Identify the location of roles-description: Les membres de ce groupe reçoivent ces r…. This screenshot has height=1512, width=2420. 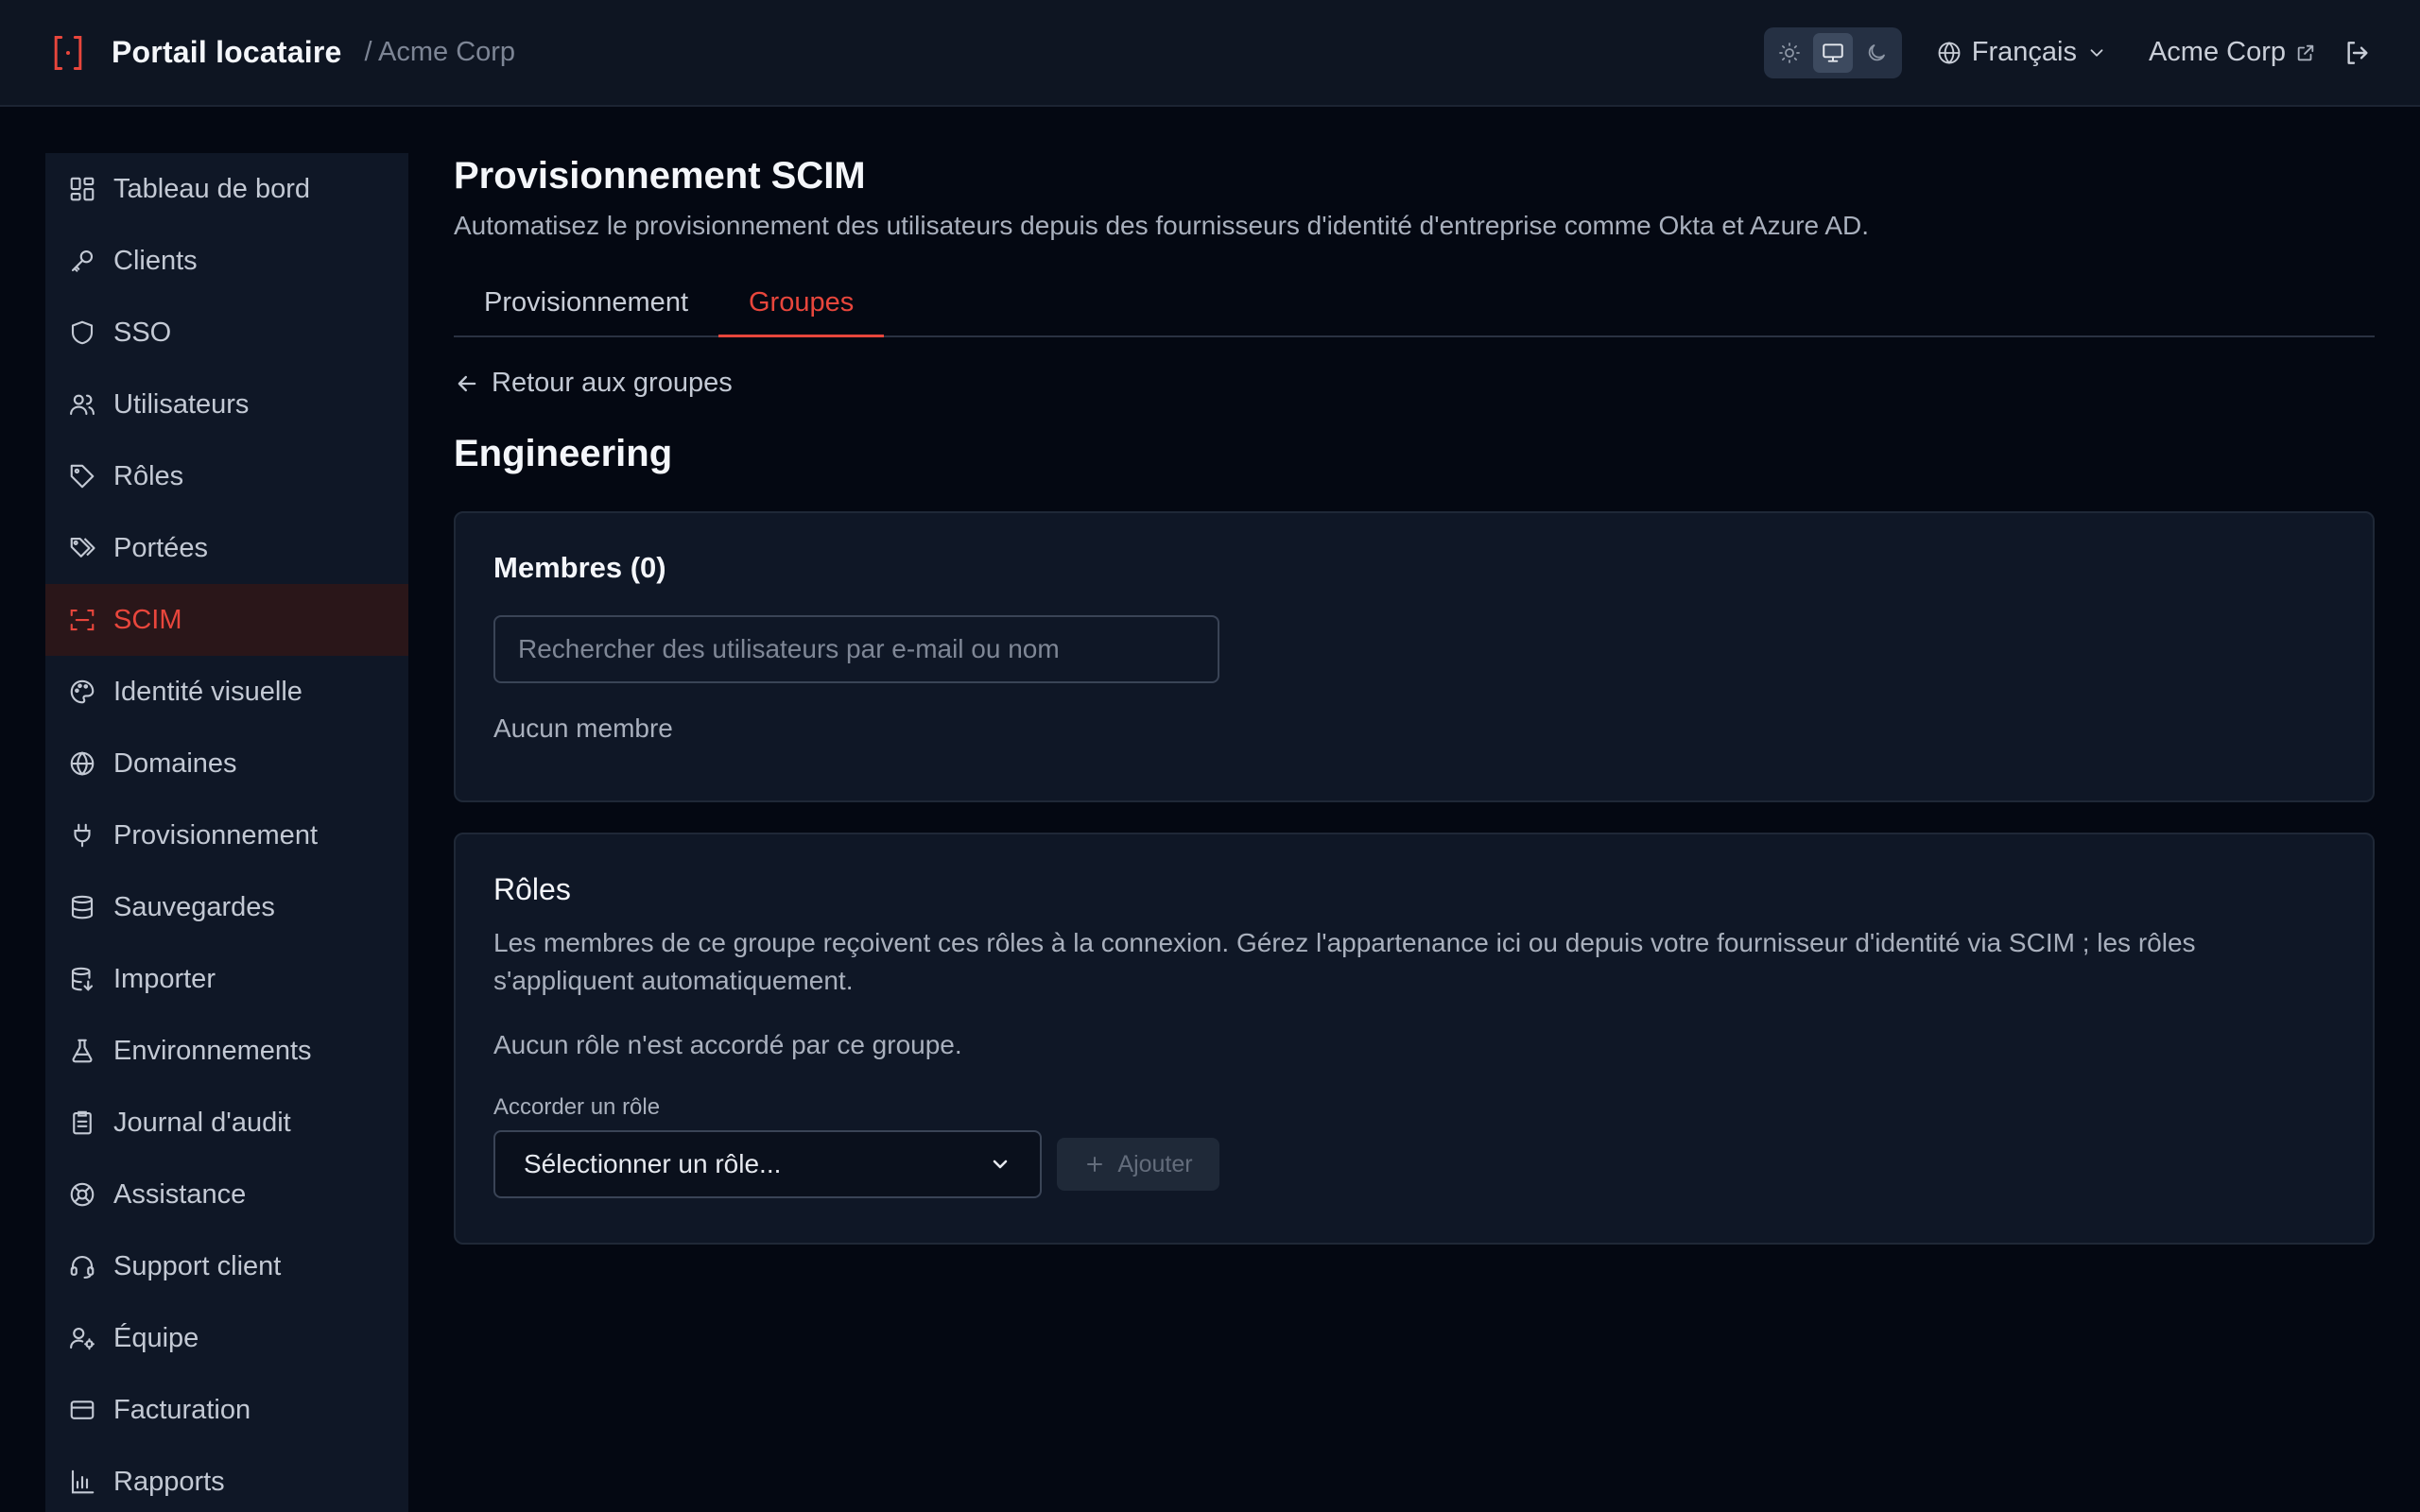
(1345, 961).